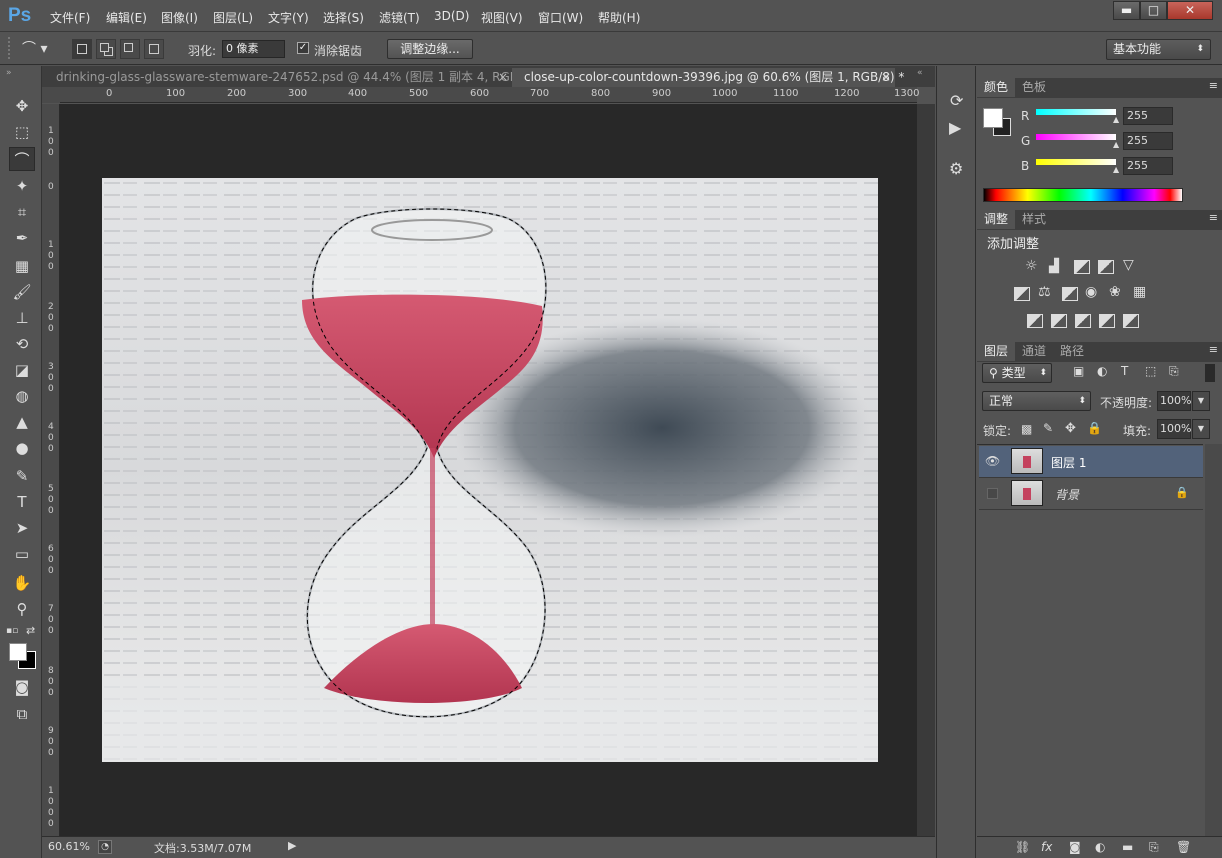 The height and width of the screenshot is (858, 1222). Describe the element at coordinates (1072, 351) in the screenshot. I see `tab-paths: 路径` at that location.